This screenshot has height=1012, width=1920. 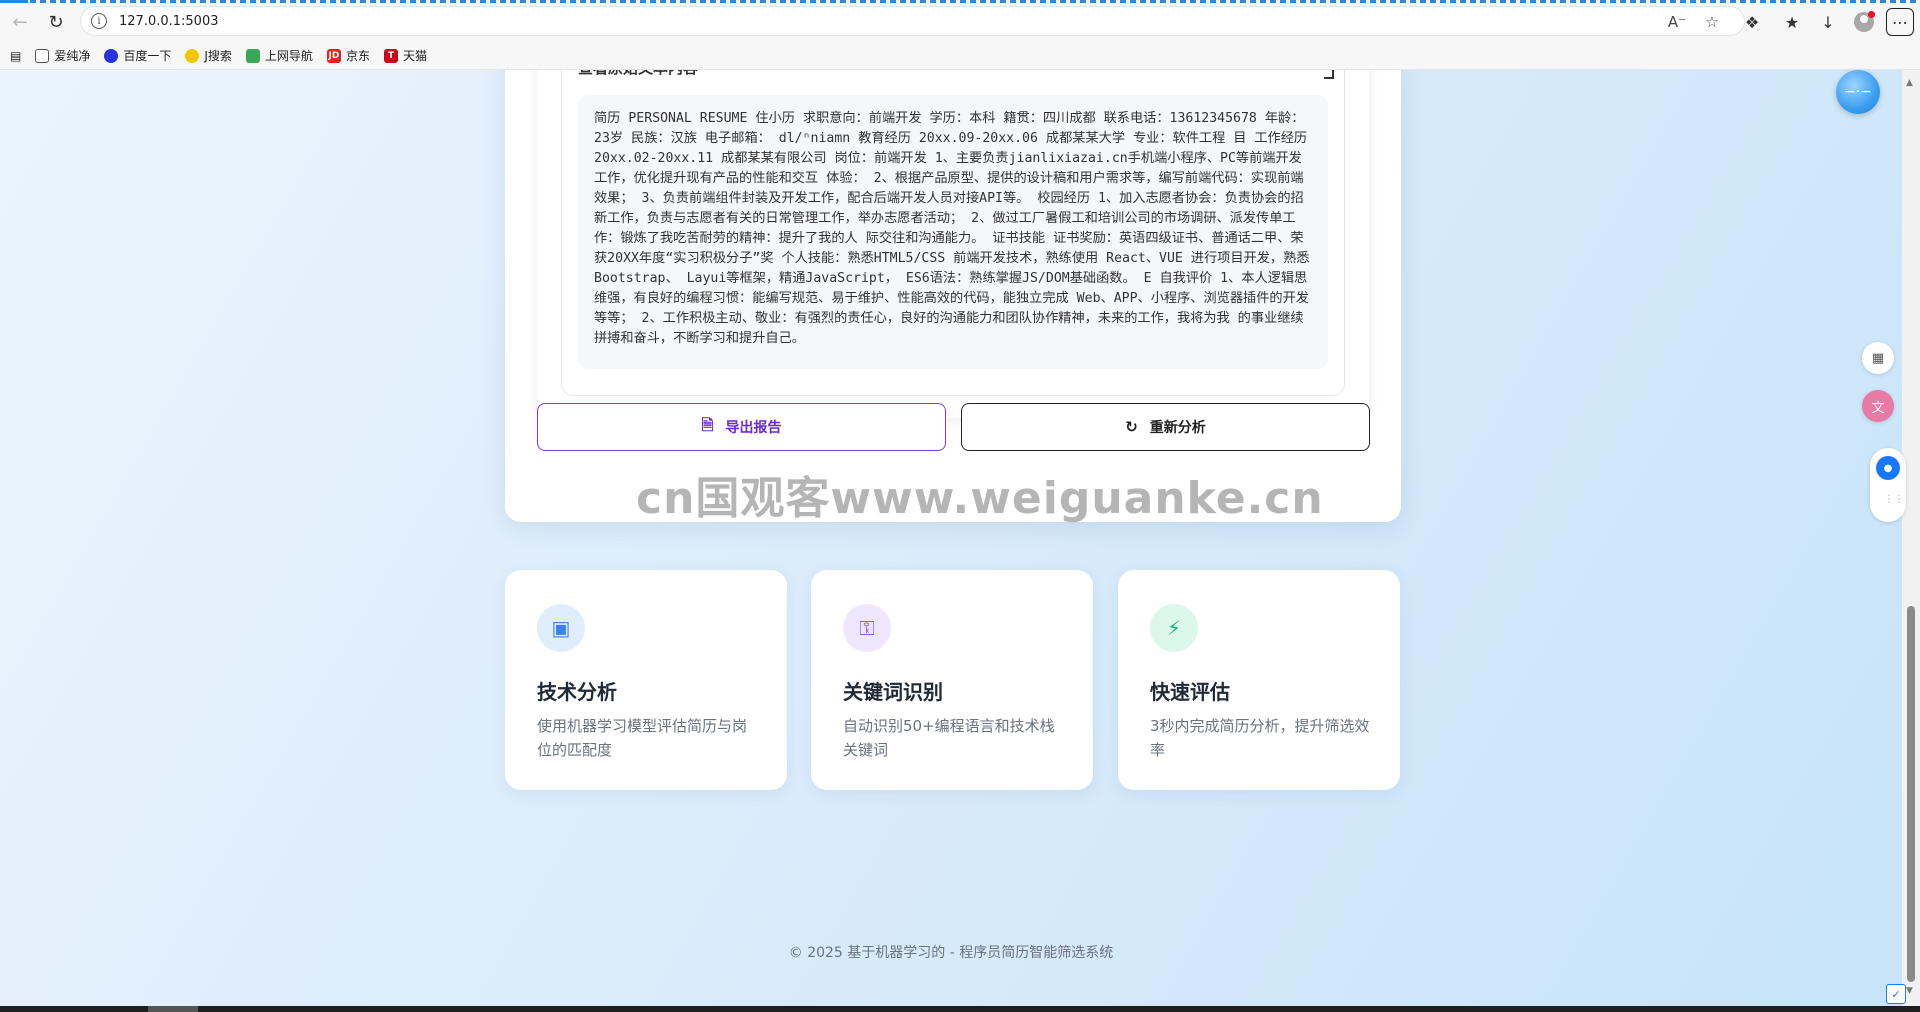 What do you see at coordinates (753, 428) in the screenshot?
I see `export-label: 导出报告` at bounding box center [753, 428].